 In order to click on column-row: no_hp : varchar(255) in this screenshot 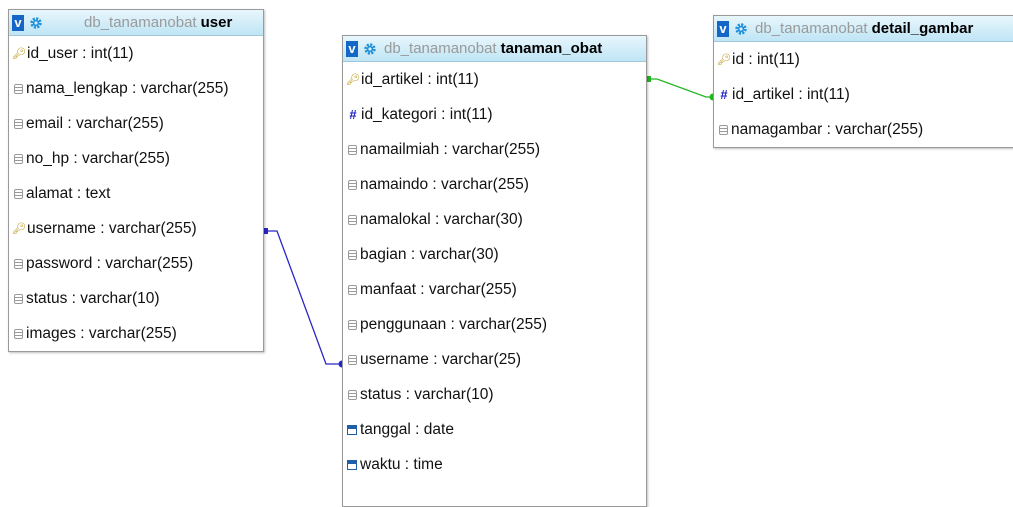, I will do `click(136, 158)`.